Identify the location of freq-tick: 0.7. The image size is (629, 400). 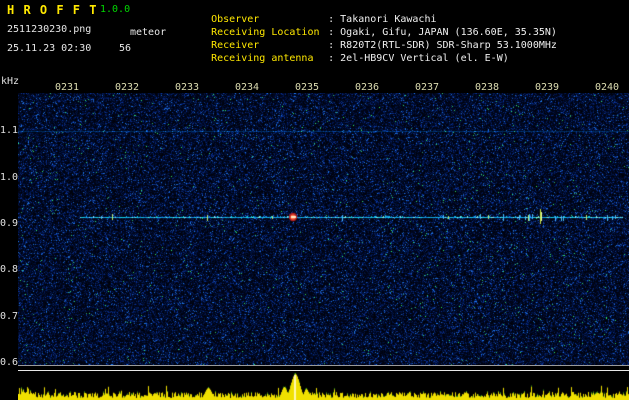
(9, 316).